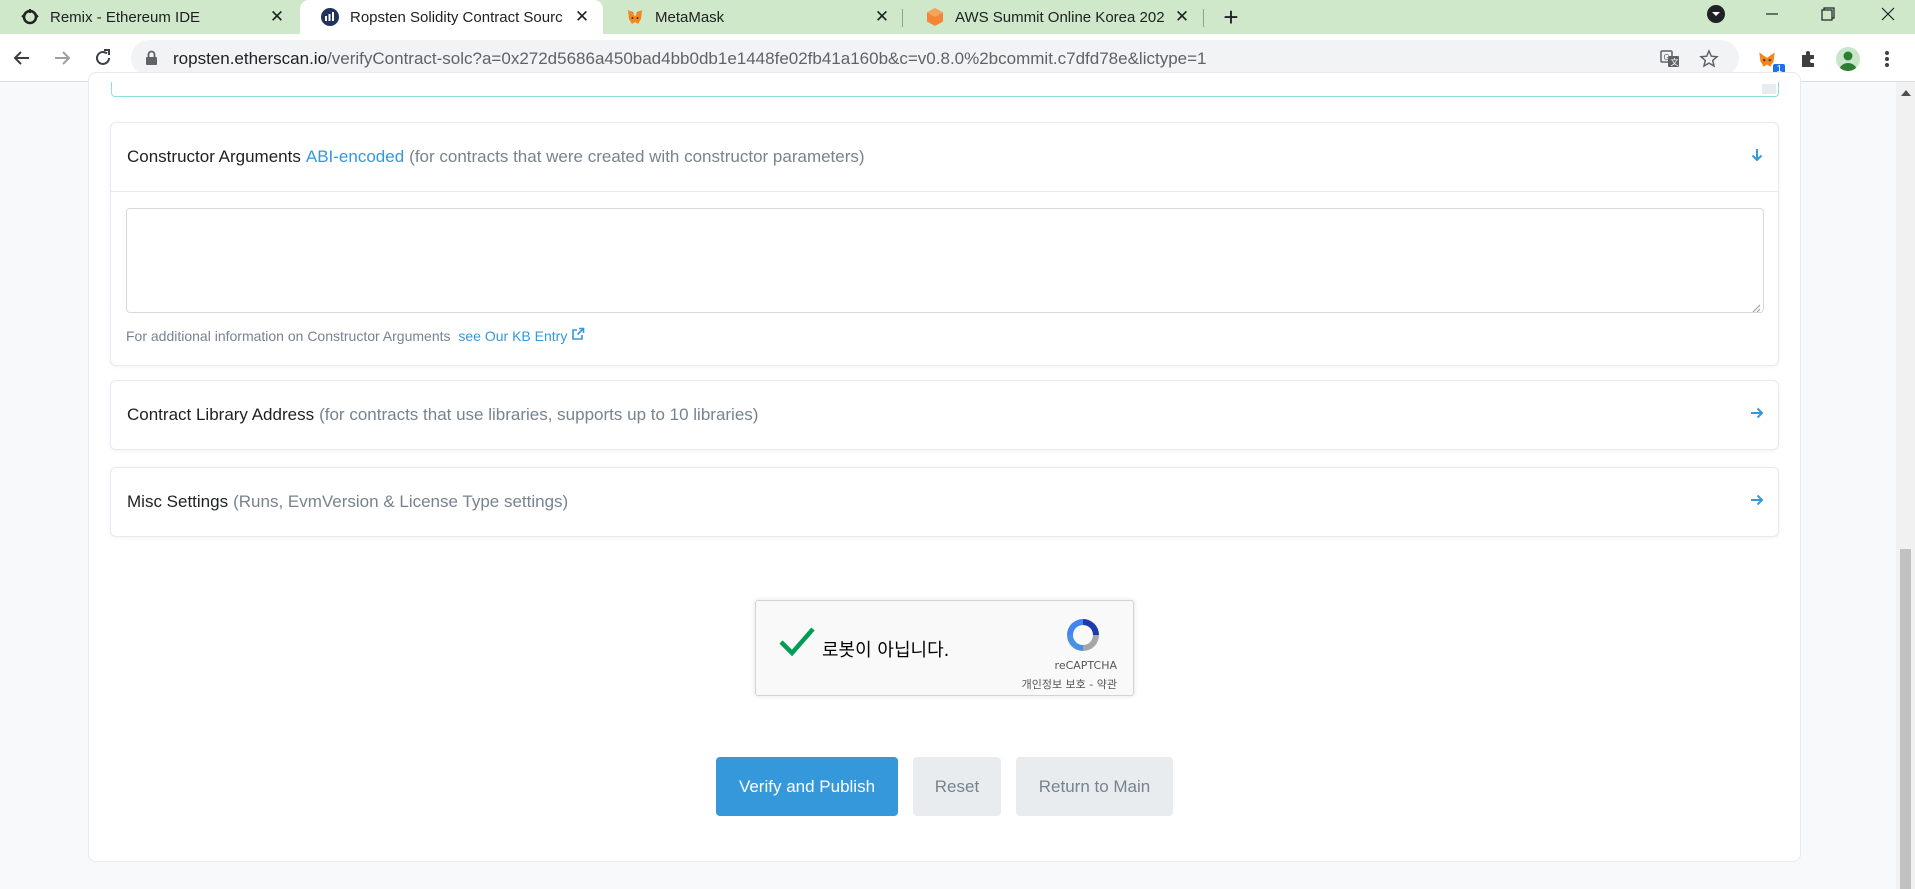 Image resolution: width=1915 pixels, height=889 pixels. Describe the element at coordinates (1888, 14) in the screenshot. I see `window-close-icon` at that location.